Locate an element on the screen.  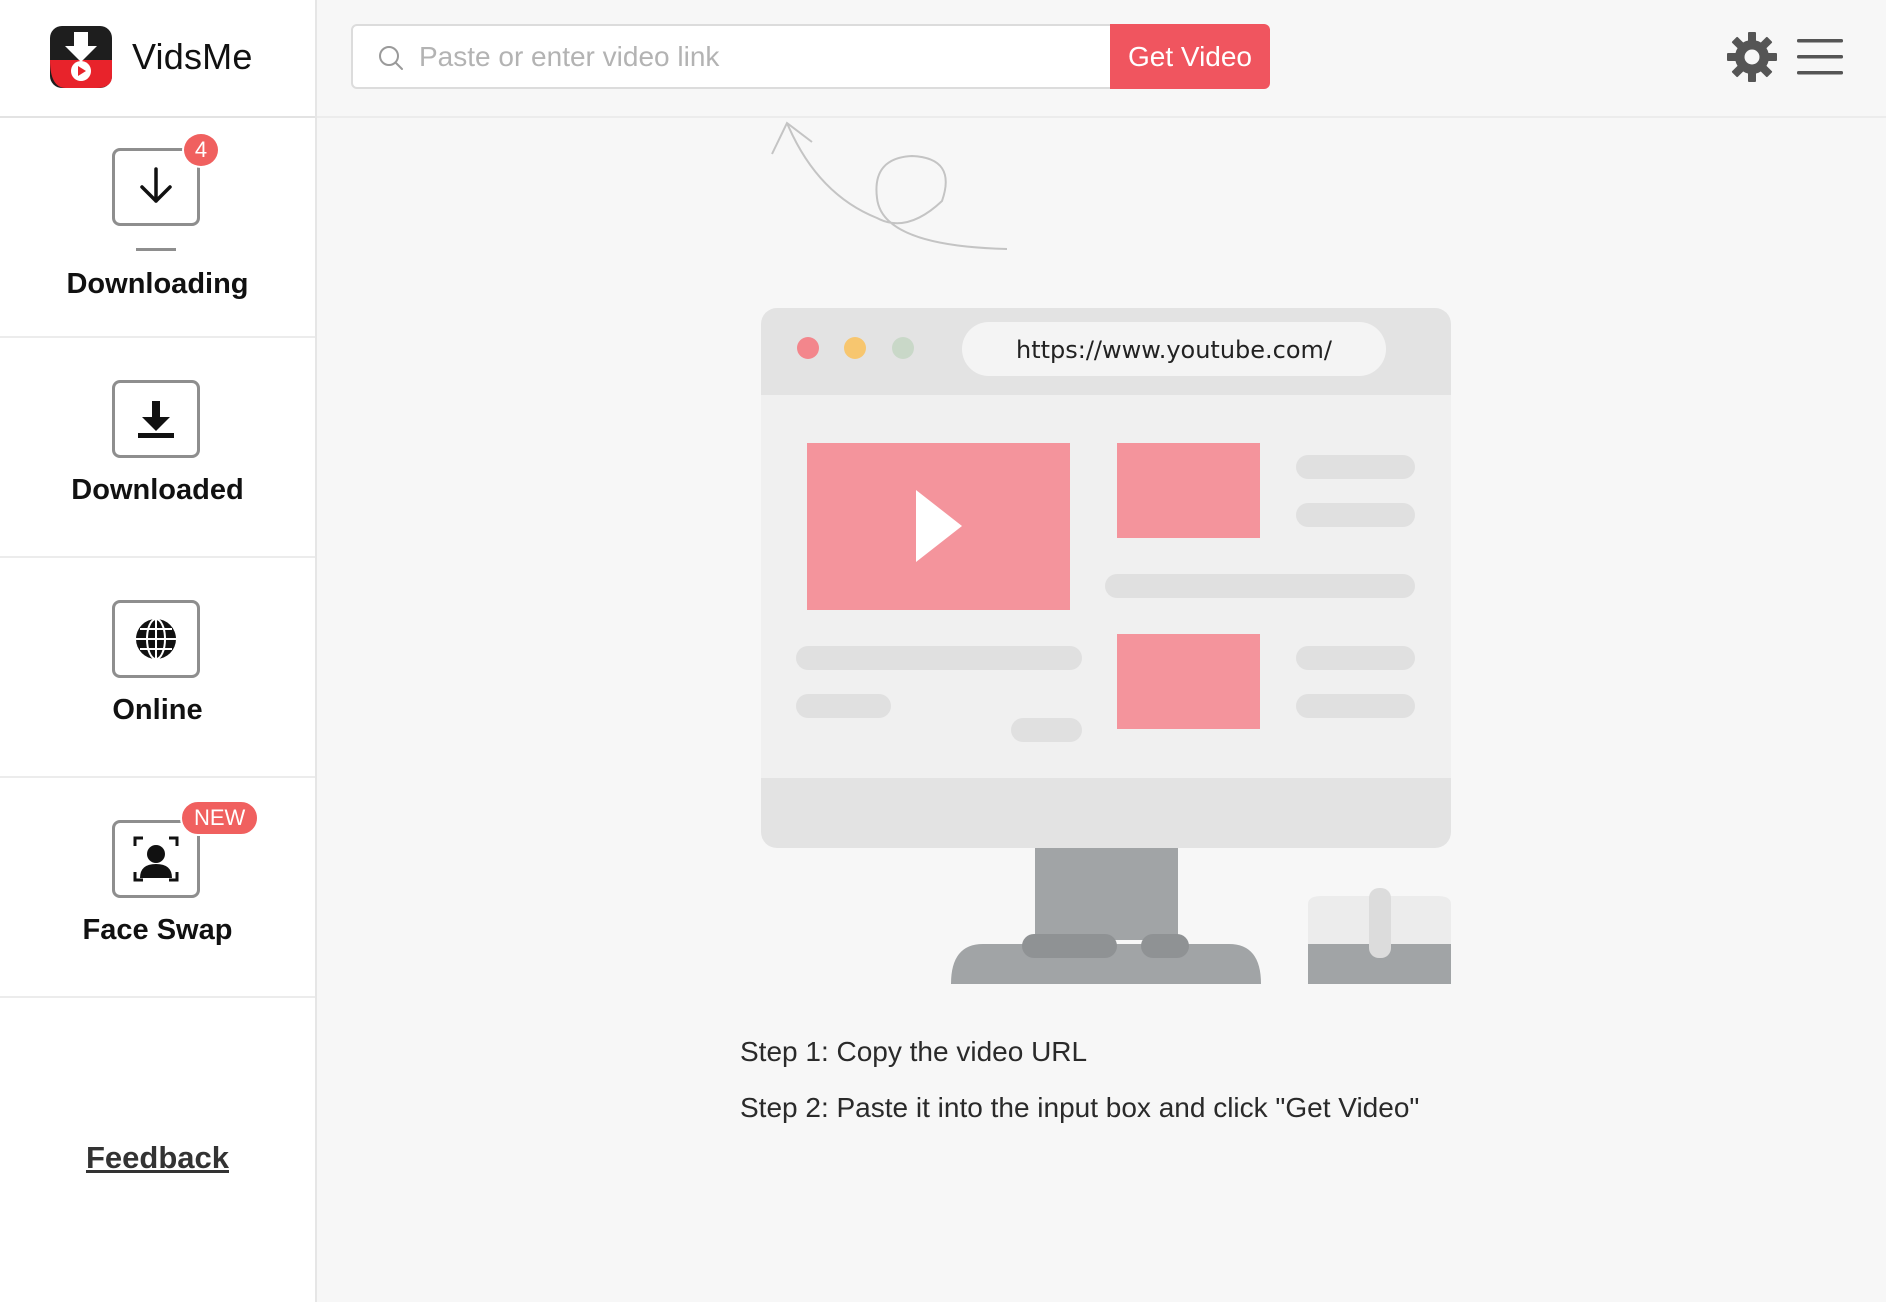
search-icon is located at coordinates (391, 58).